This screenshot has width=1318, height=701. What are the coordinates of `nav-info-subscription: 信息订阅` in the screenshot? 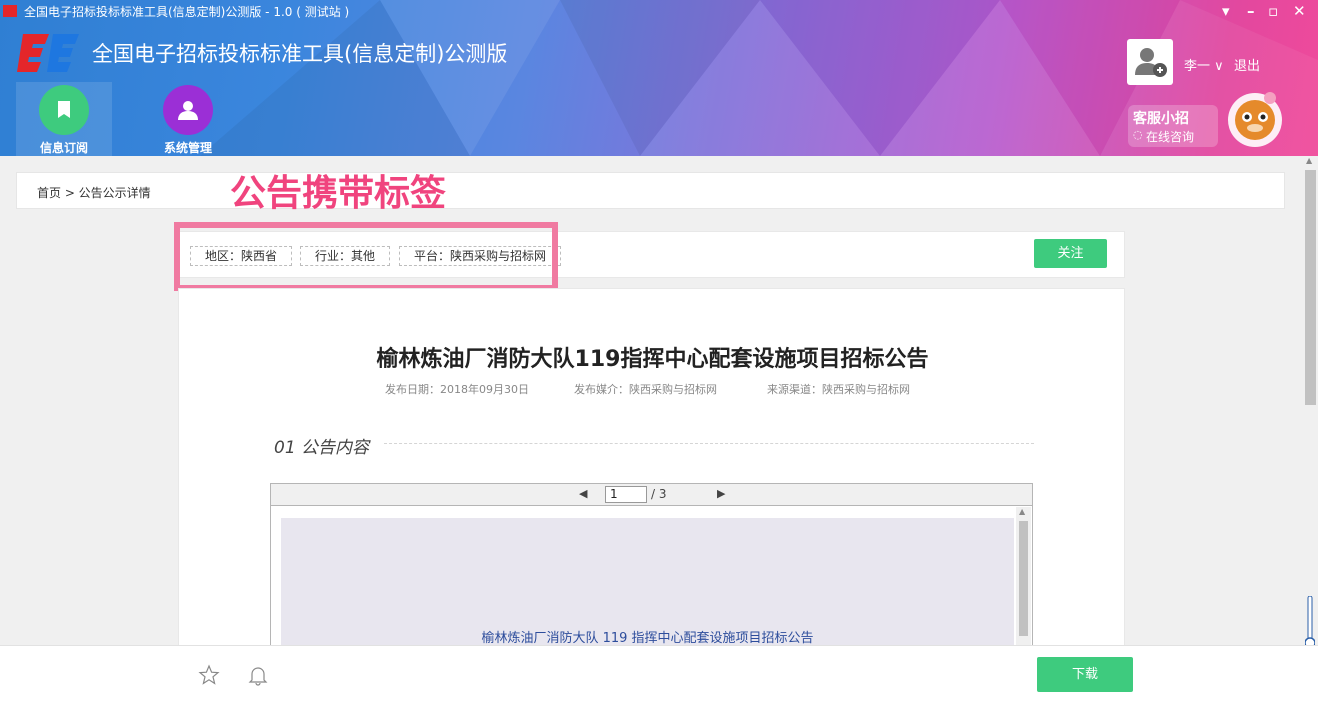 It's located at (64, 119).